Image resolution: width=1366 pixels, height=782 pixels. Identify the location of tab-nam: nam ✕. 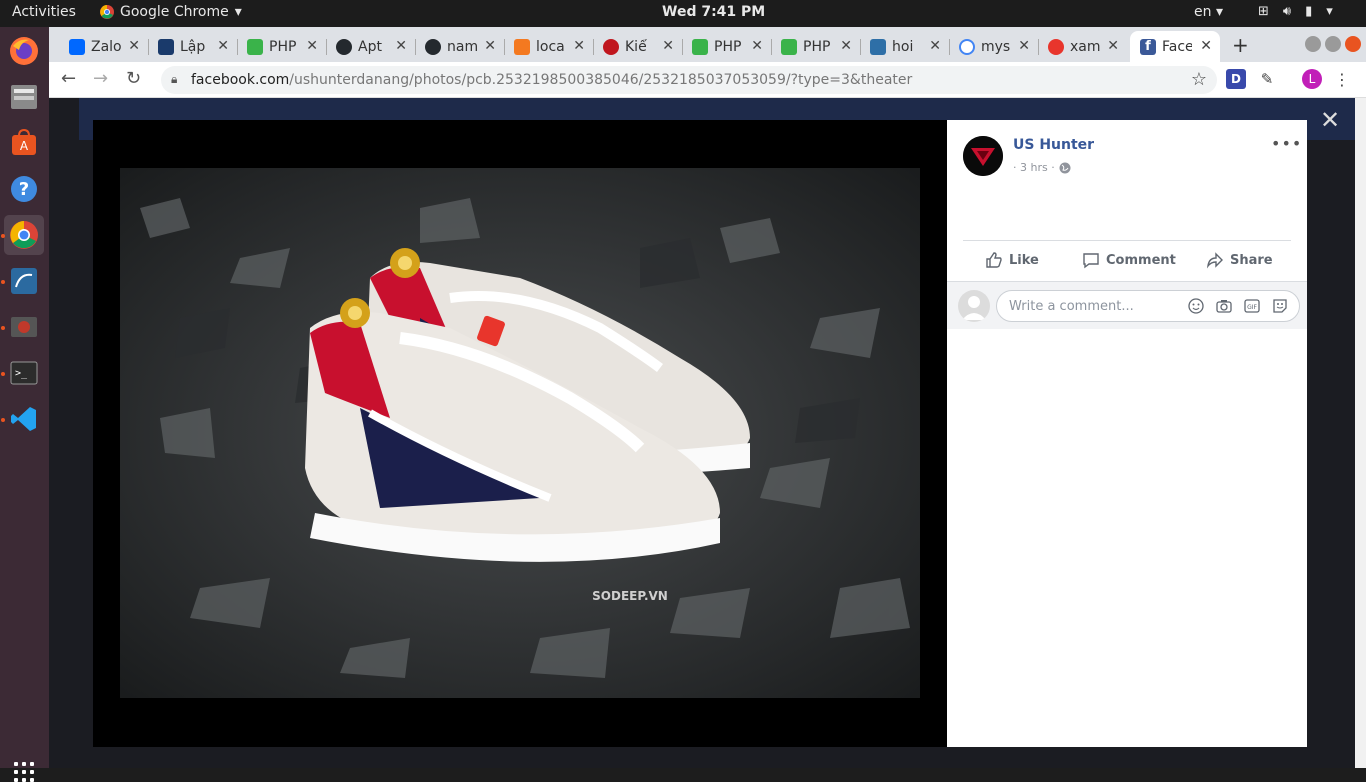
(459, 46).